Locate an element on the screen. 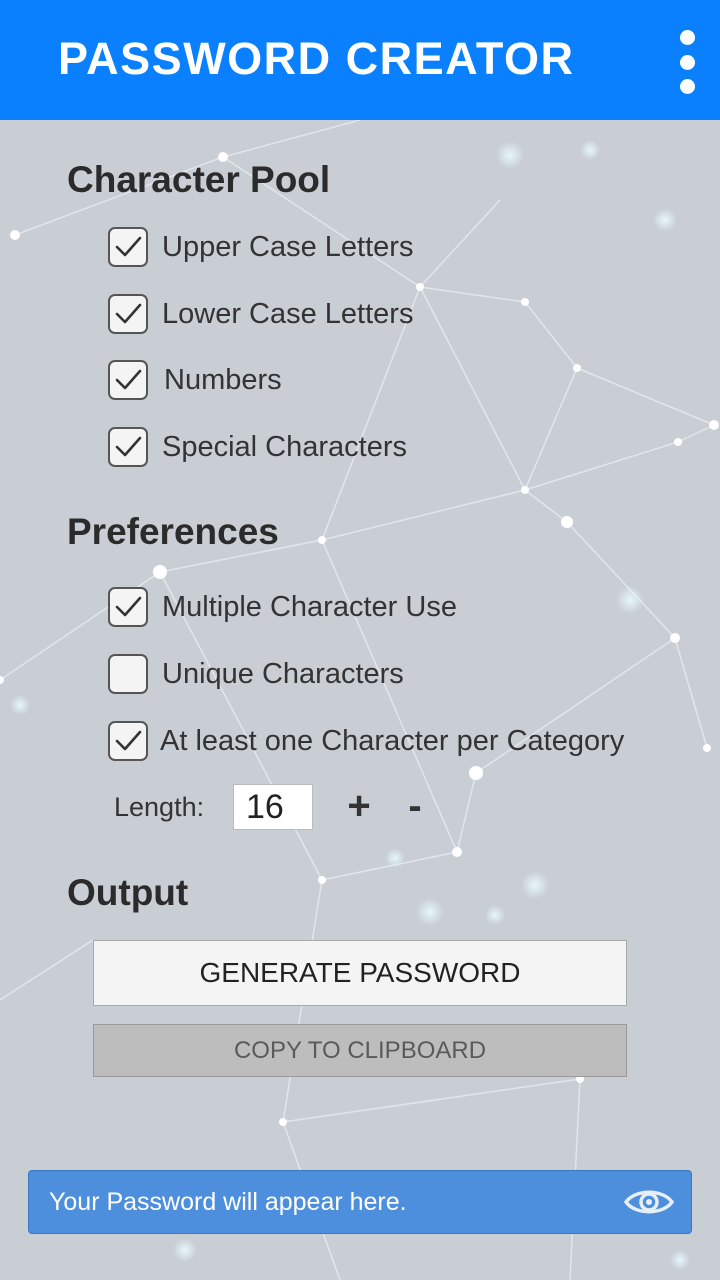 The image size is (720, 1280). multiple-character-use-option: Multiple Character Use is located at coordinates (282, 607).